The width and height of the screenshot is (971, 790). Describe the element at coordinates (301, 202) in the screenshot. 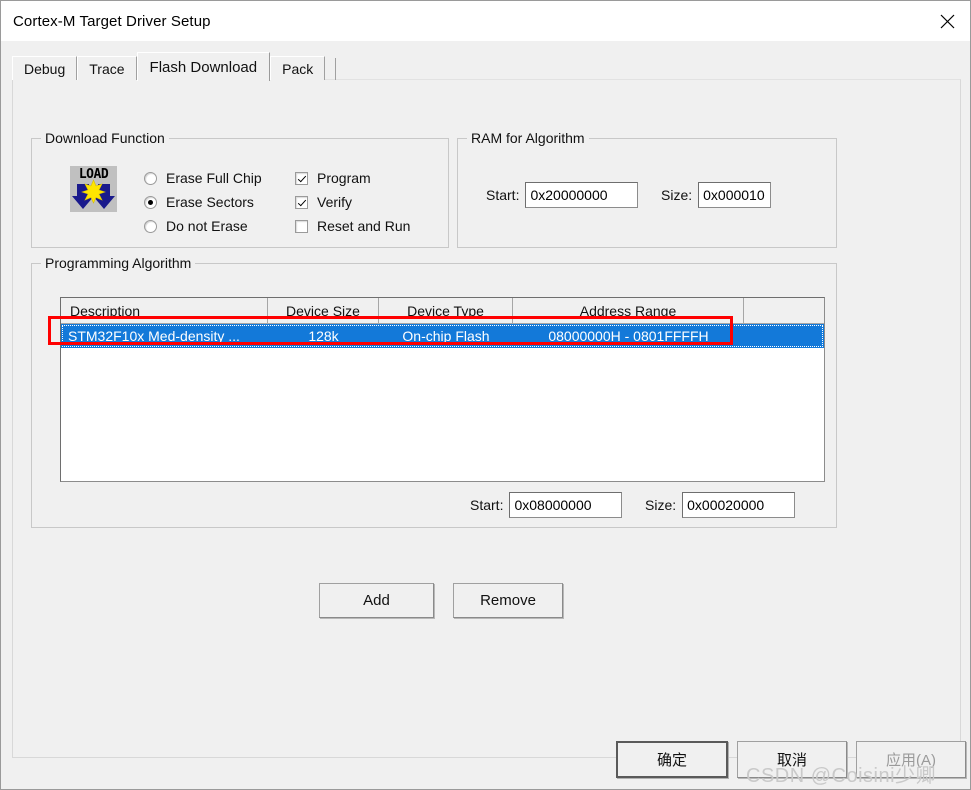

I see `checkbox-verify-indicator` at that location.